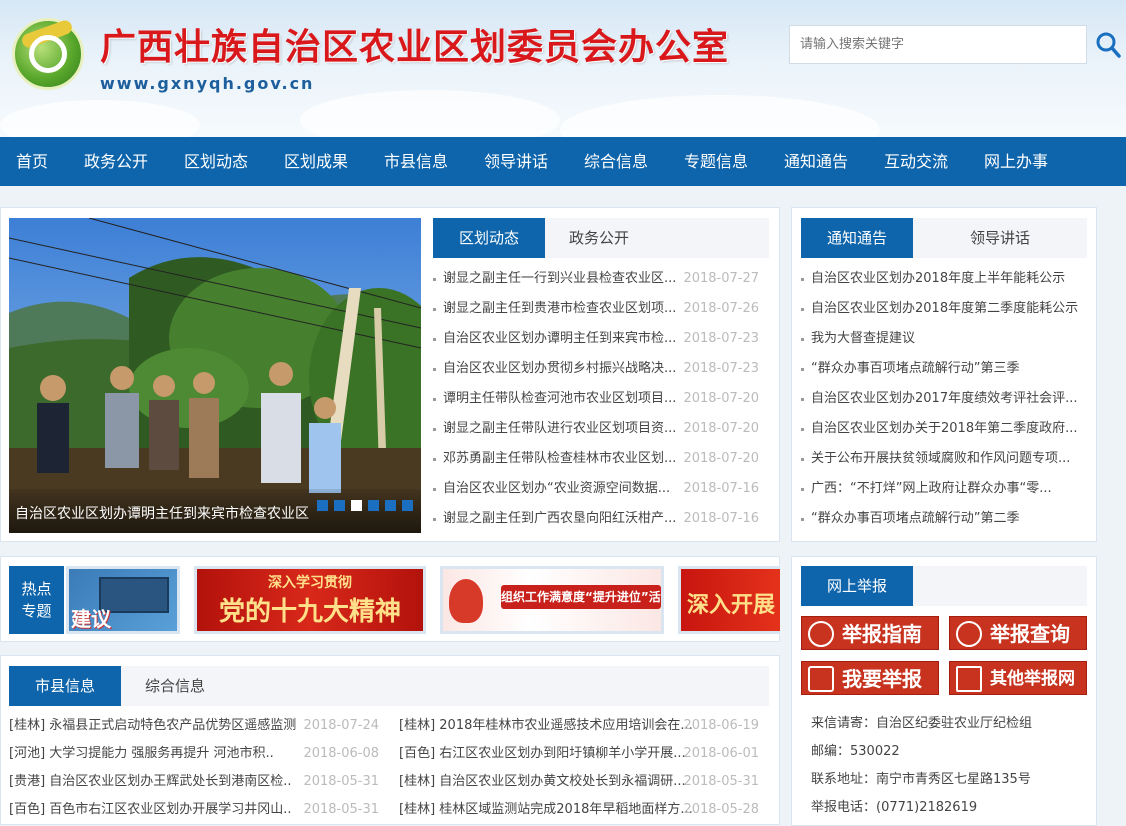 Image resolution: width=1126 pixels, height=826 pixels. Describe the element at coordinates (969, 634) in the screenshot. I see `magnifier-icon` at that location.